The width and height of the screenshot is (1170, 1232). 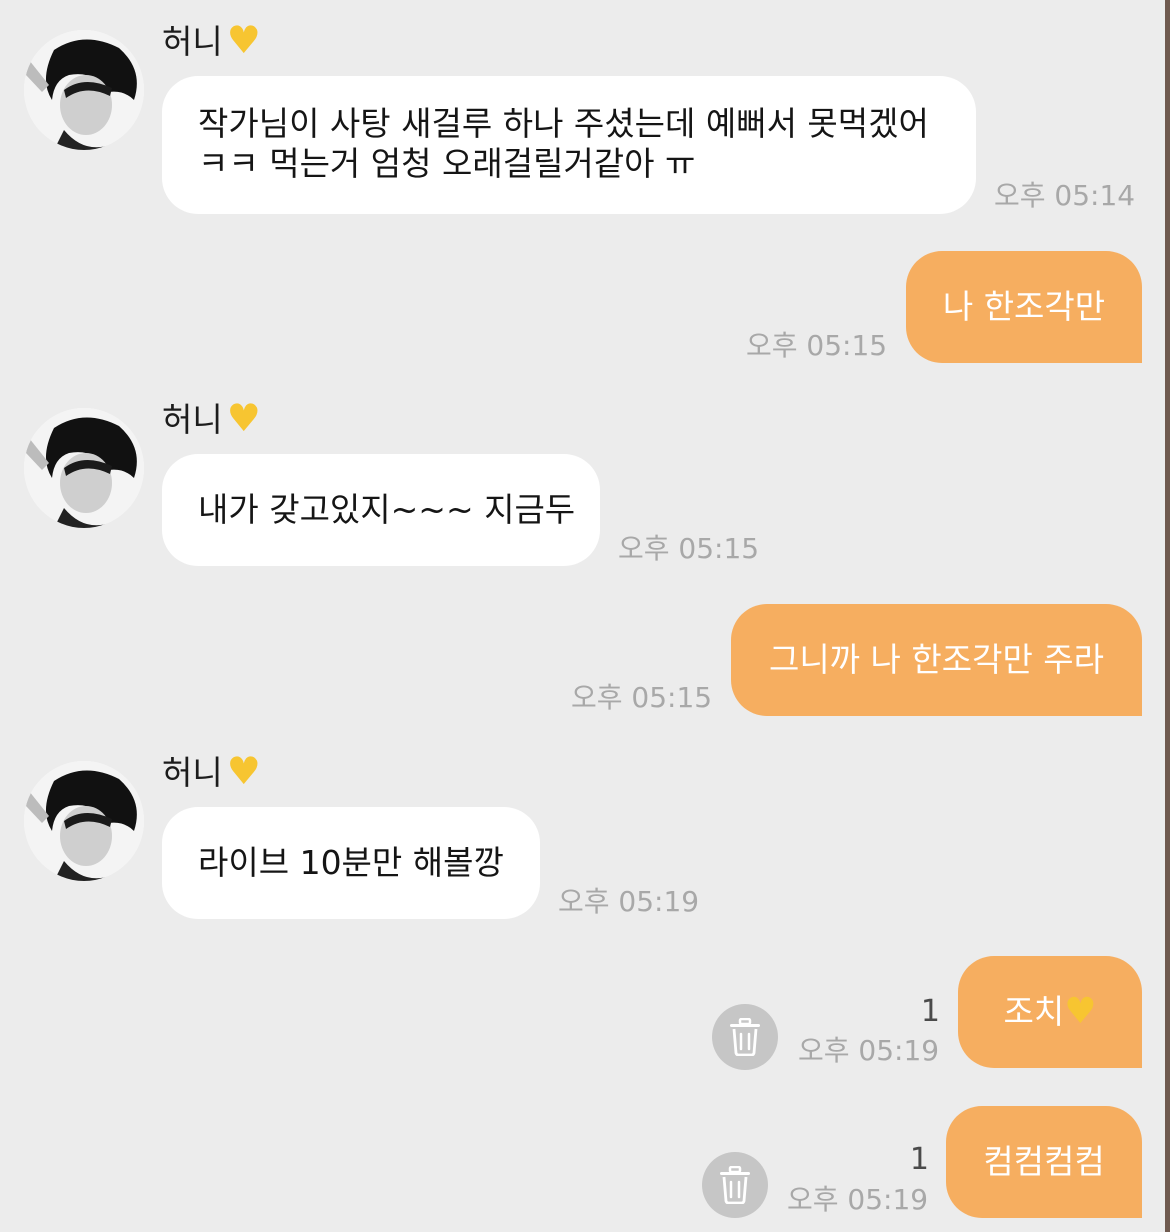 What do you see at coordinates (1034, 1011) in the screenshot?
I see `message-text: 조치` at bounding box center [1034, 1011].